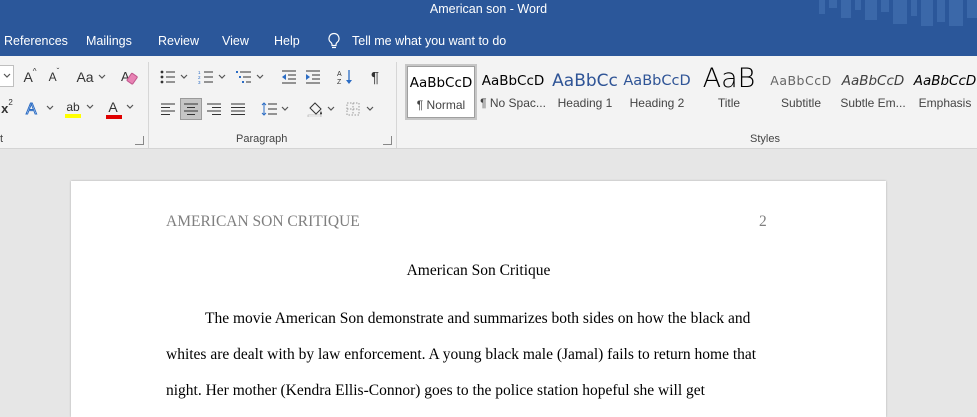 Image resolution: width=977 pixels, height=417 pixels. What do you see at coordinates (801, 103) in the screenshot?
I see `style-name: Subtitle` at bounding box center [801, 103].